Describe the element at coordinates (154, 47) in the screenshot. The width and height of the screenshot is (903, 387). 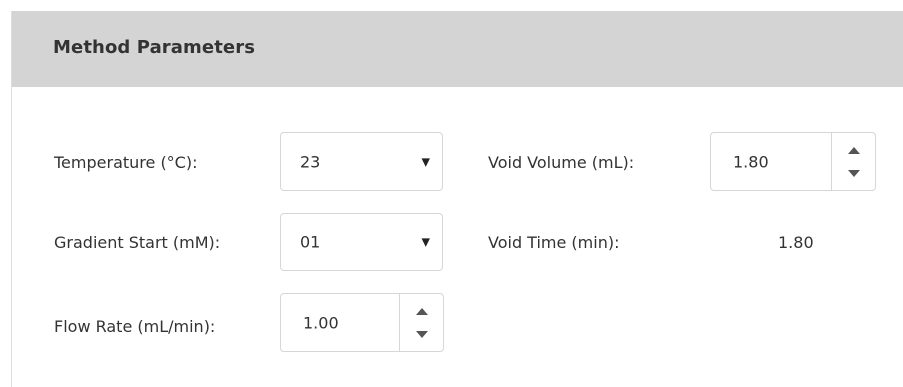
I see `panel-title: Method Parameters` at that location.